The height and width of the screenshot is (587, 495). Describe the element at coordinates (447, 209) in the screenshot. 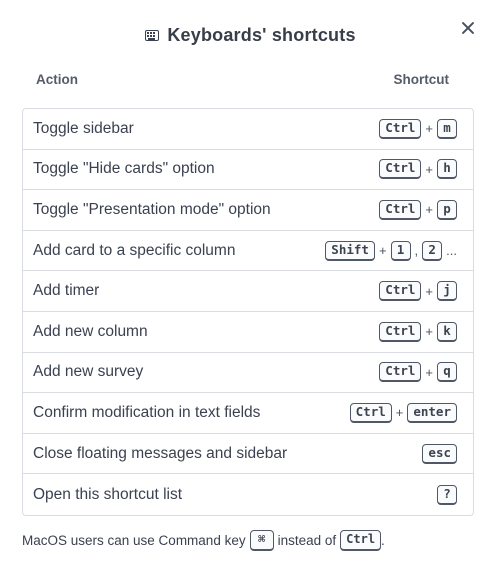

I see `key-cap: p` at that location.